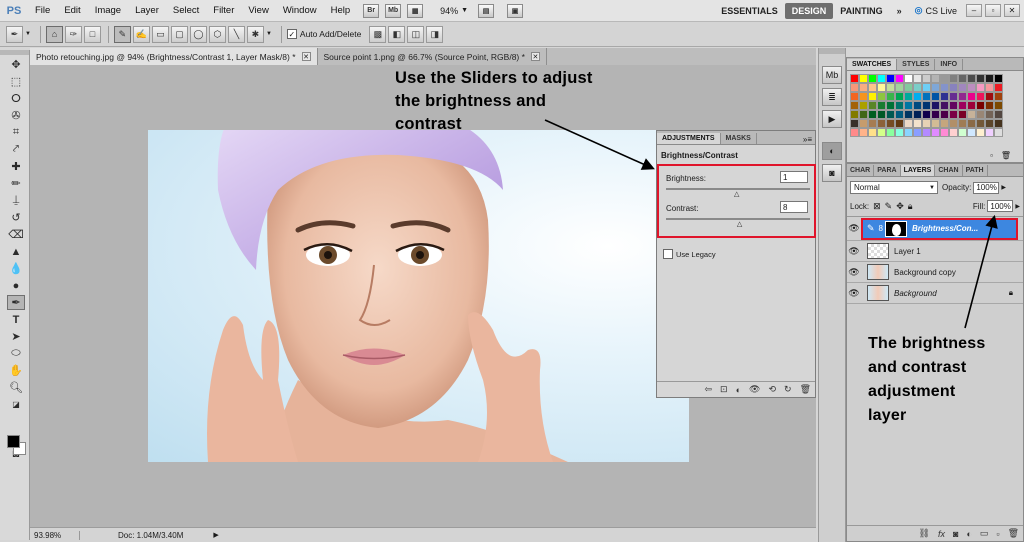  Describe the element at coordinates (935, 251) in the screenshot. I see `layer-row-layer-1: 👁︎ Layer 1` at that location.